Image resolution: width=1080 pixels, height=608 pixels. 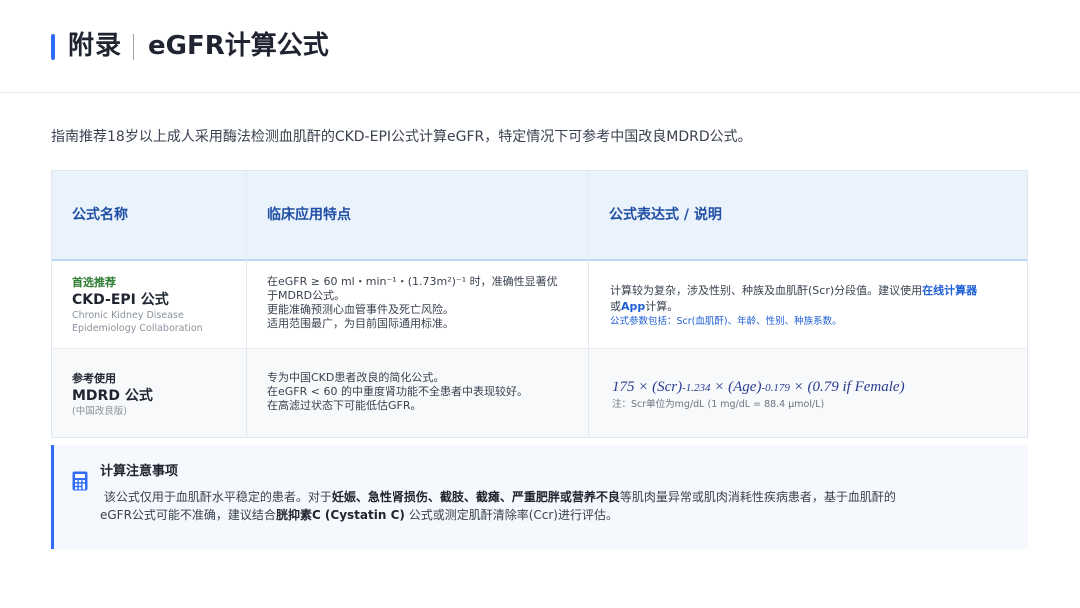 What do you see at coordinates (120, 300) in the screenshot?
I see `formula-name: CKD-EPI 公式` at bounding box center [120, 300].